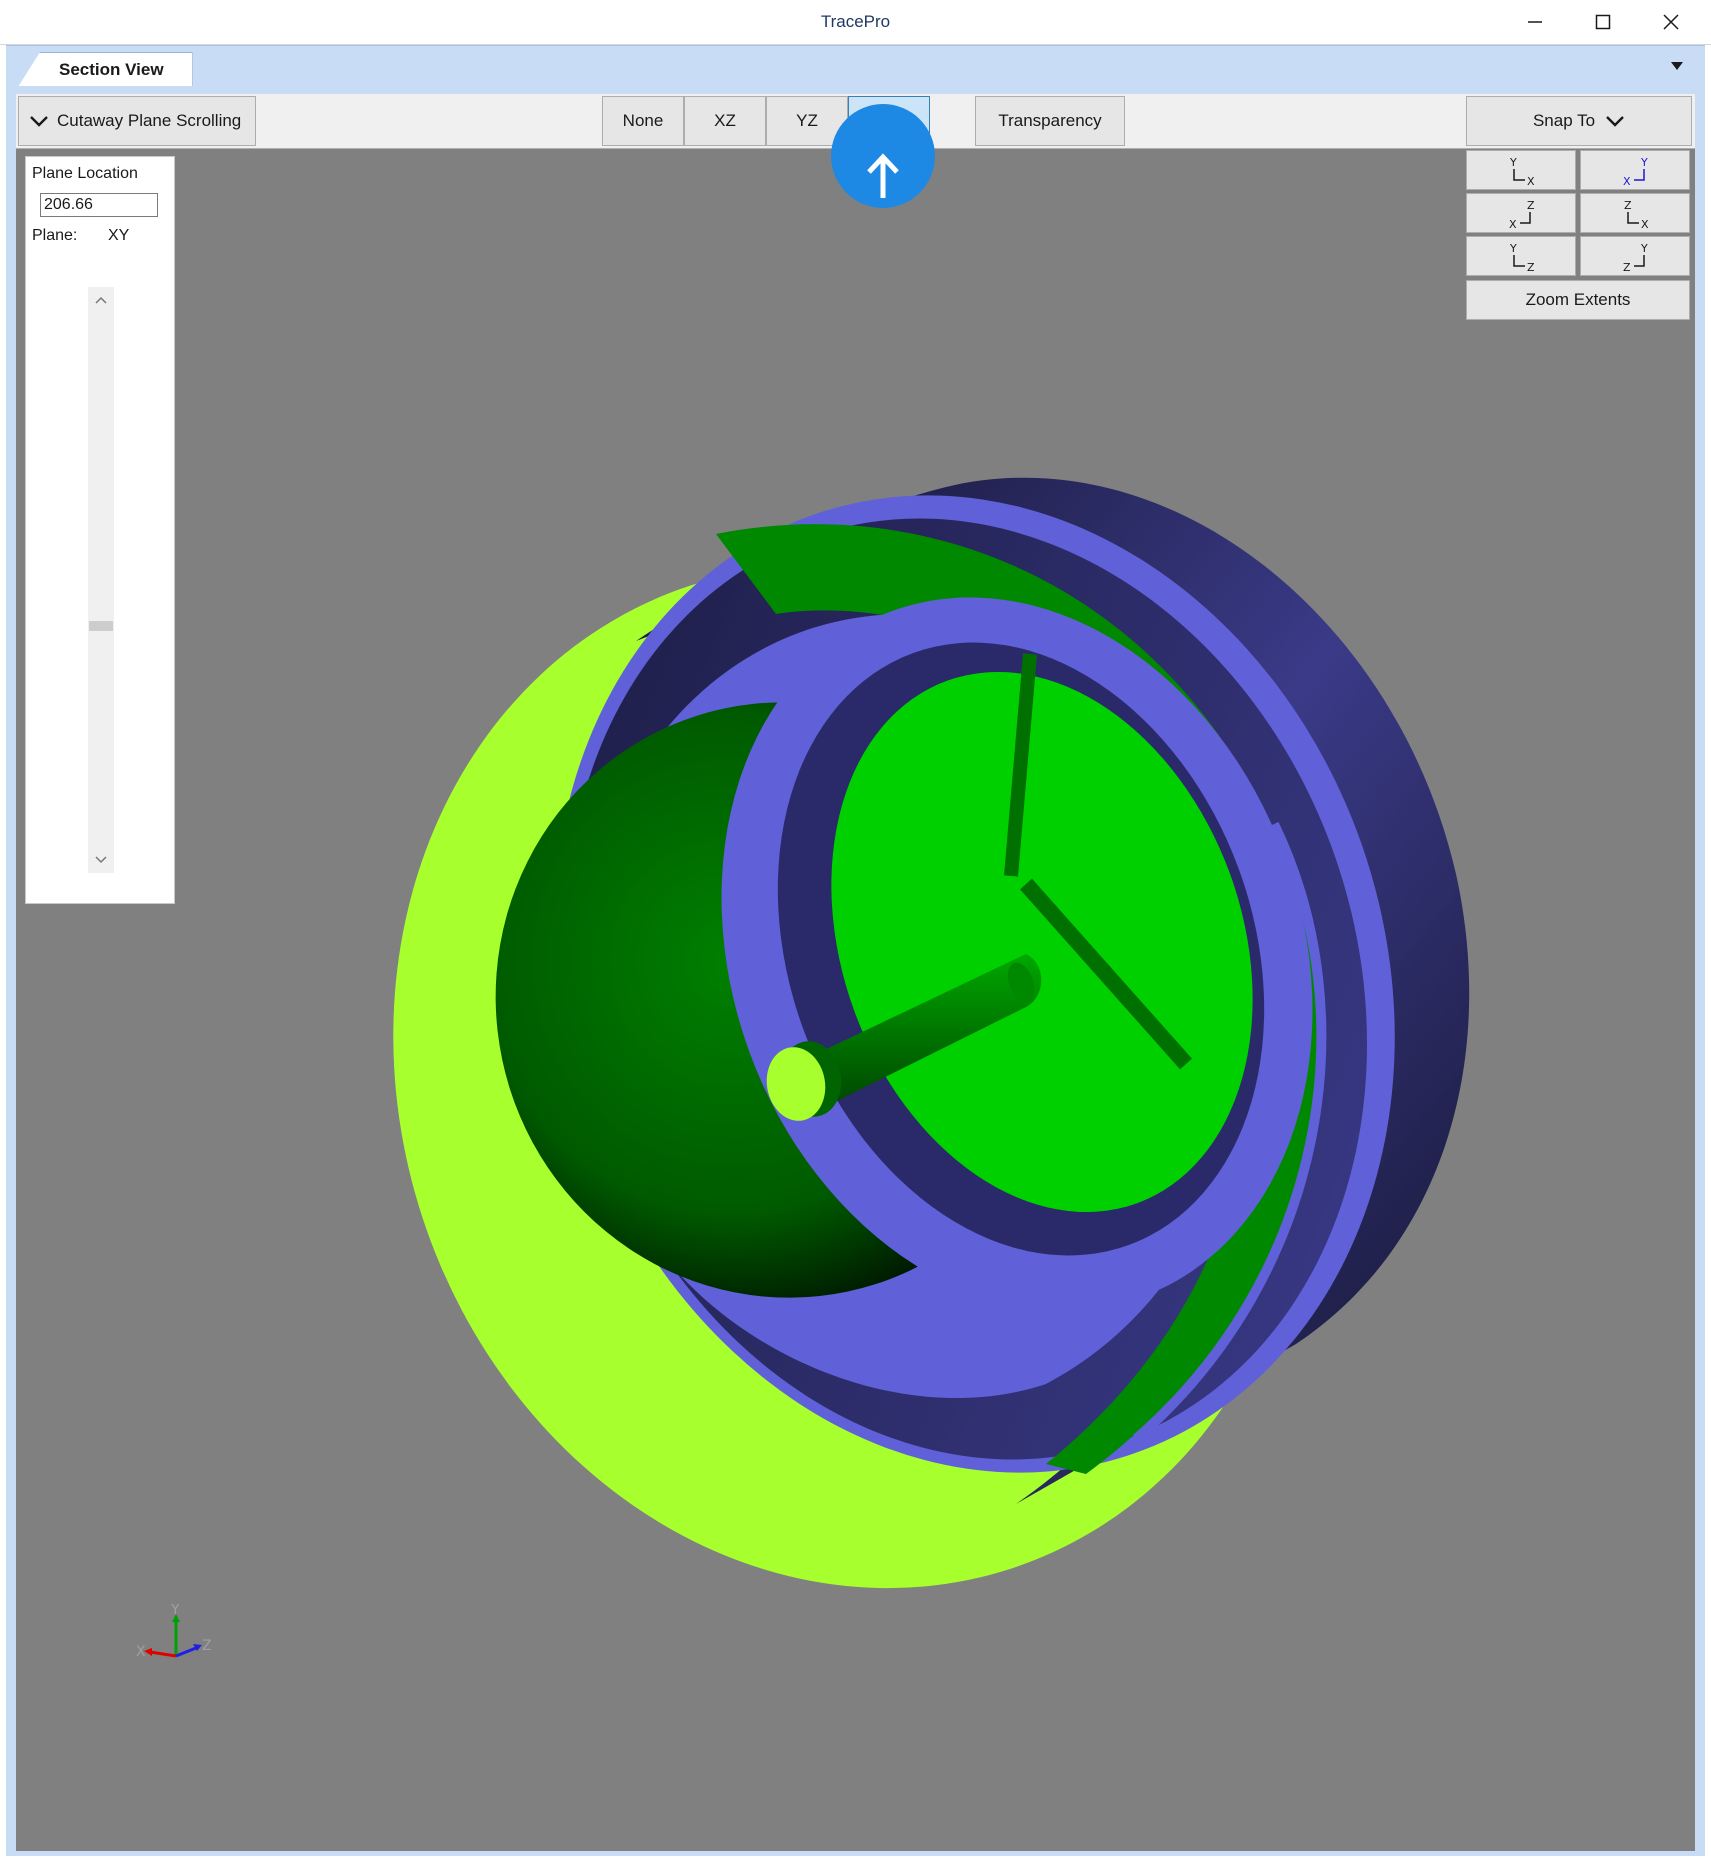  What do you see at coordinates (85, 173) in the screenshot?
I see `plane-location-label: Plane Location` at bounding box center [85, 173].